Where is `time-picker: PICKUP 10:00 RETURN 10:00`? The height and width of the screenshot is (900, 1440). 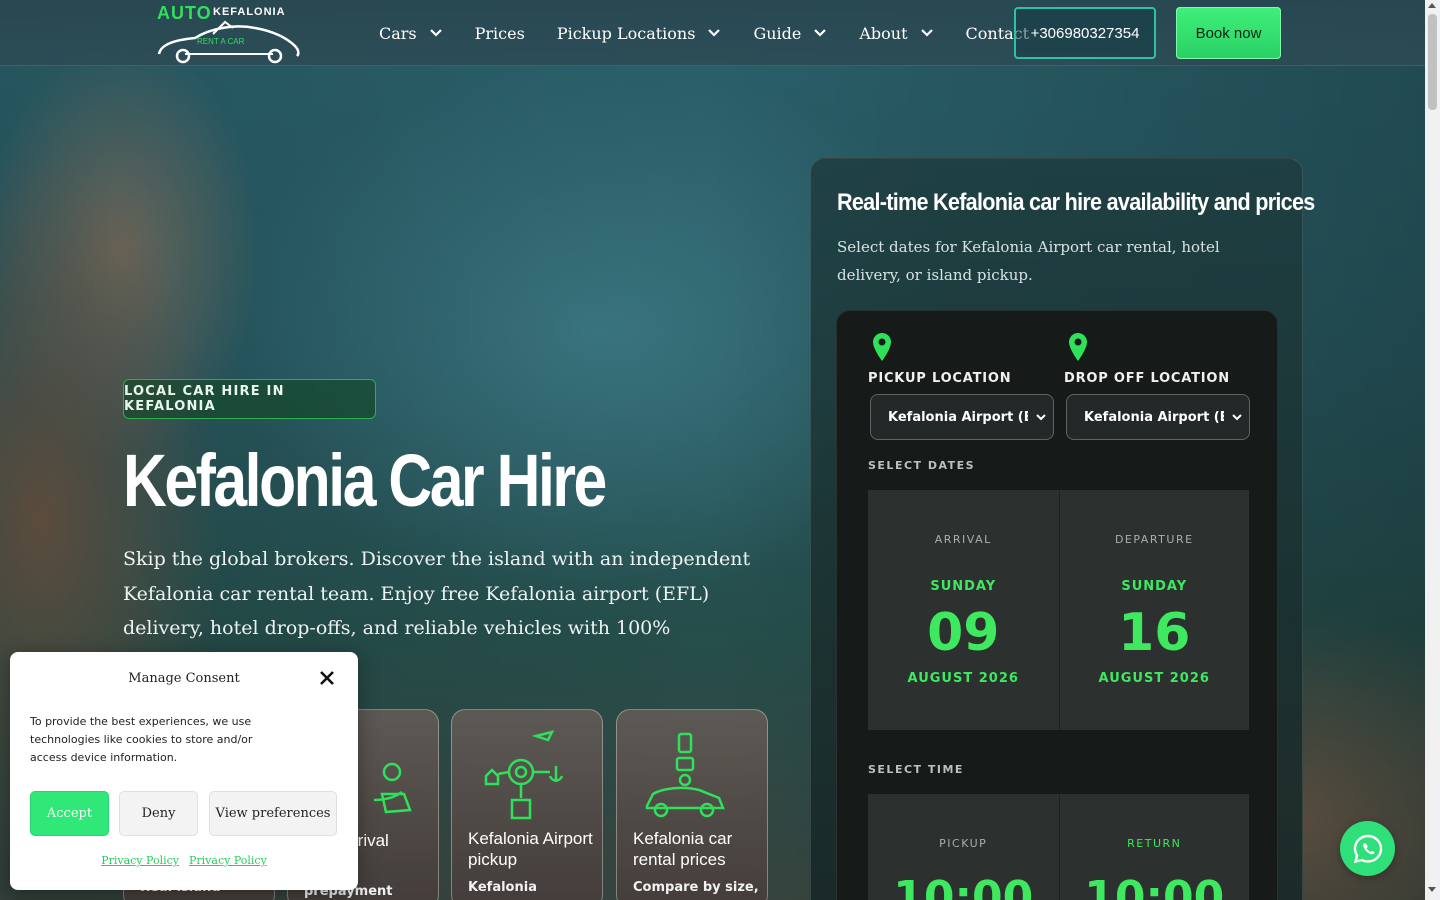
time-picker: PICKUP 10:00 RETURN 10:00 is located at coordinates (1058, 847).